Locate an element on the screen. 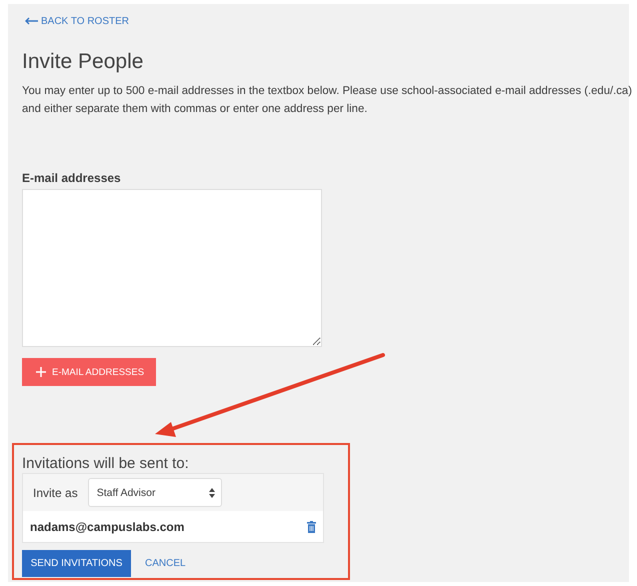 Image resolution: width=637 pixels, height=586 pixels. role-select: Staff Advisor is located at coordinates (155, 492).